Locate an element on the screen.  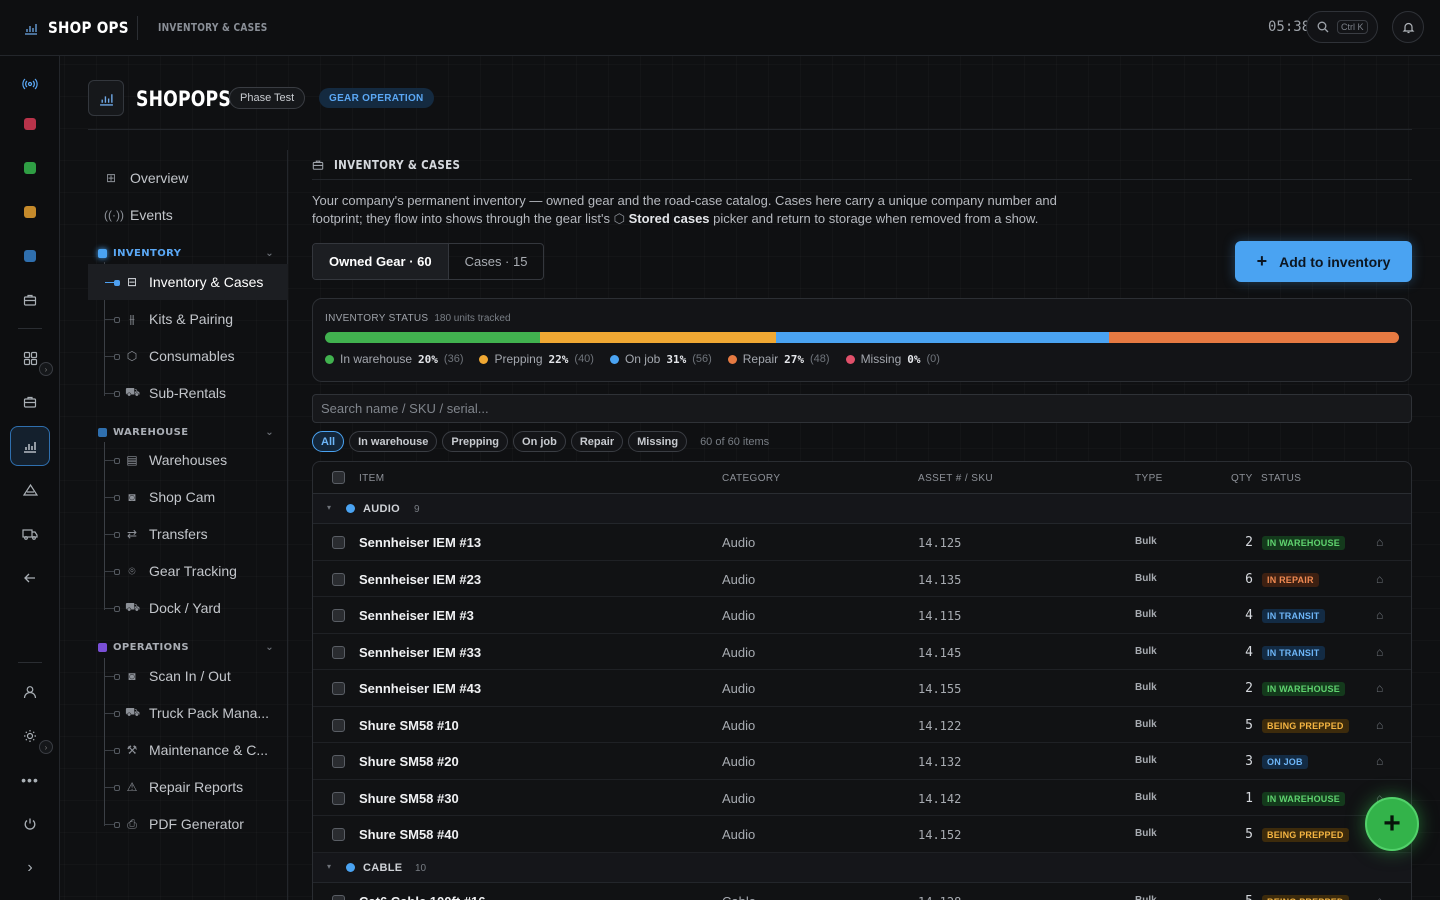
rail-live-button is located at coordinates (30, 84).